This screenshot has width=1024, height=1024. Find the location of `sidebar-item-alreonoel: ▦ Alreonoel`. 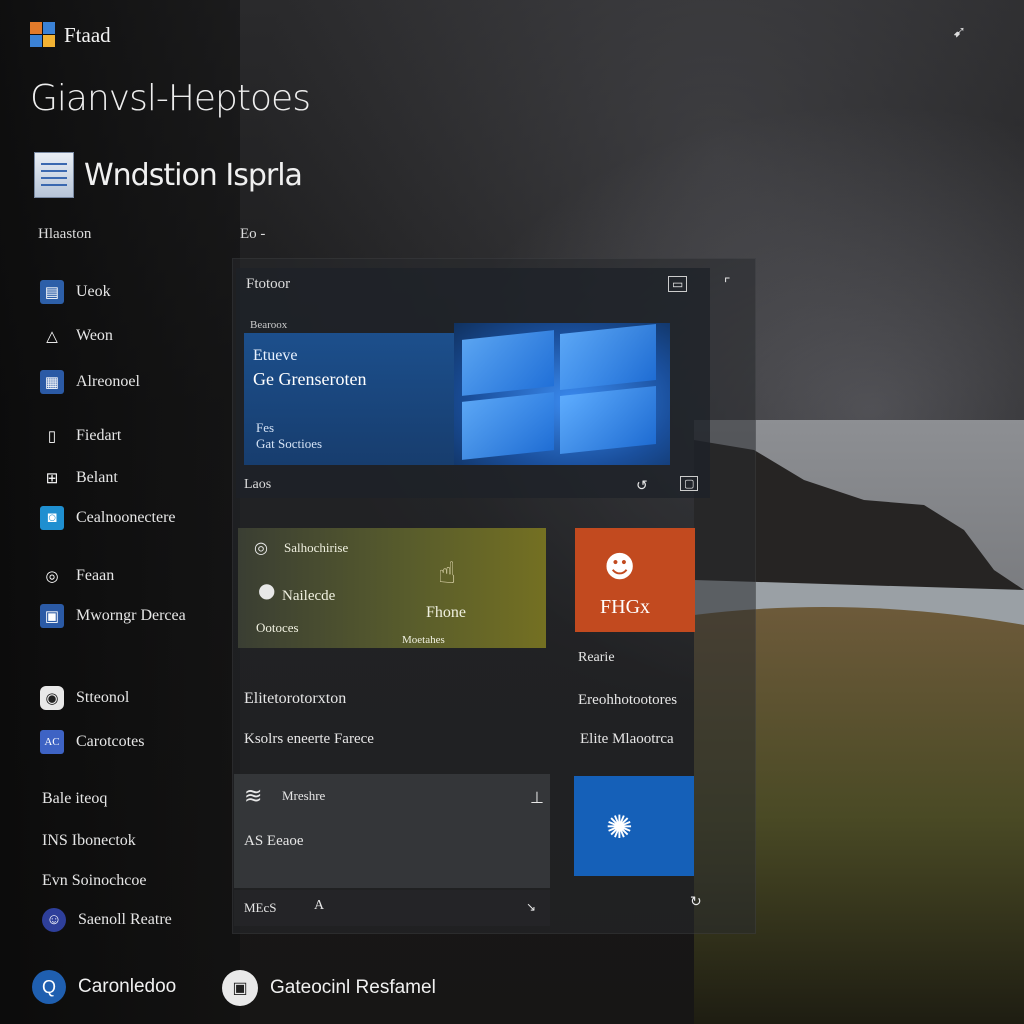

sidebar-item-alreonoel: ▦ Alreonoel is located at coordinates (90, 382).